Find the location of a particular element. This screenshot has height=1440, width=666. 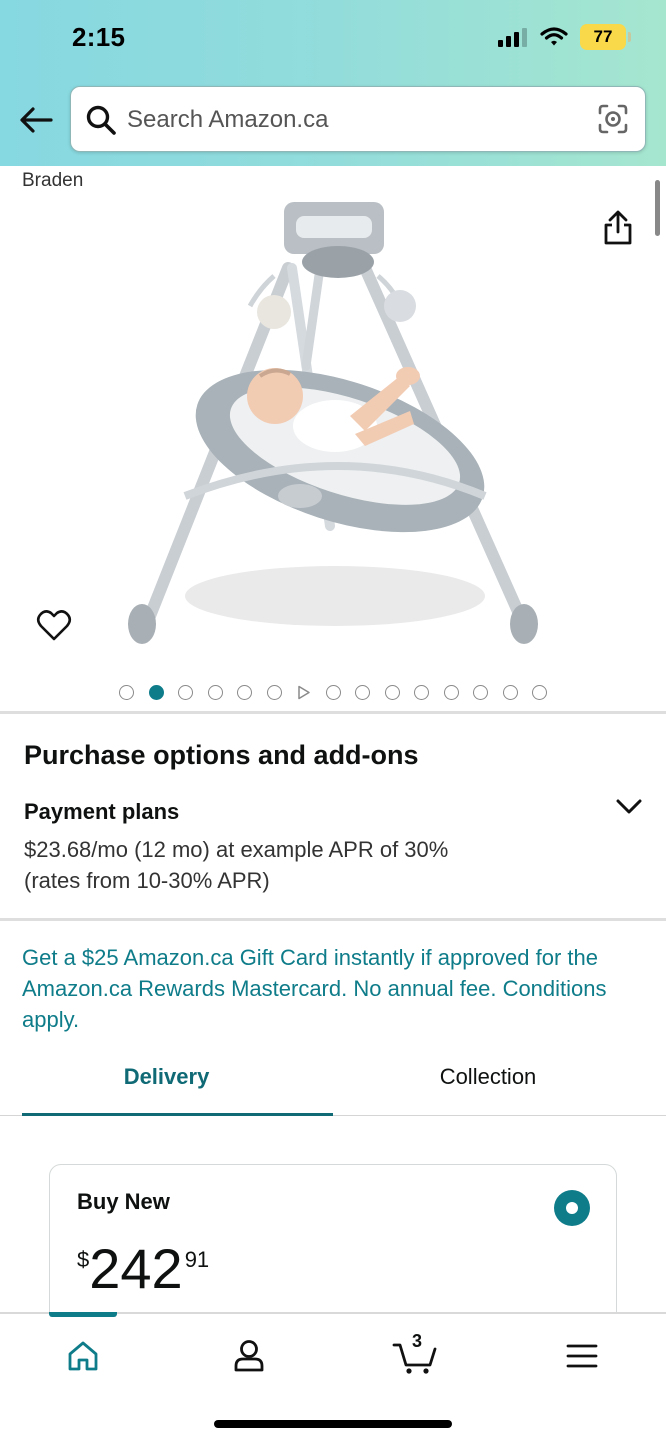

heart-icon is located at coordinates (54, 625).